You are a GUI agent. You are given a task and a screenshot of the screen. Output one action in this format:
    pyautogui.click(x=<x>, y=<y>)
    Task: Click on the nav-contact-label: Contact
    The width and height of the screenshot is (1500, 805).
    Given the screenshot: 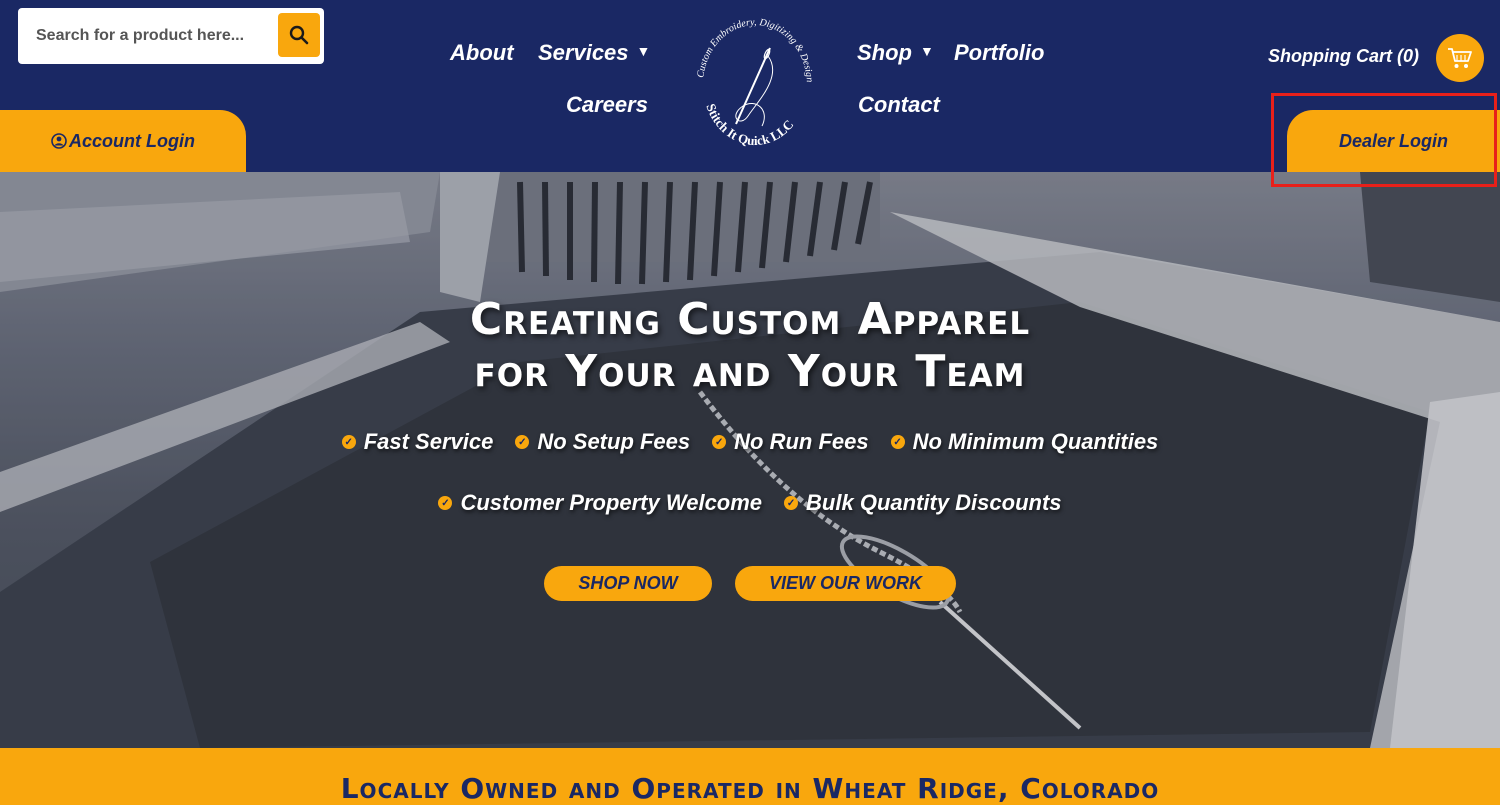 What is the action you would take?
    pyautogui.click(x=899, y=104)
    